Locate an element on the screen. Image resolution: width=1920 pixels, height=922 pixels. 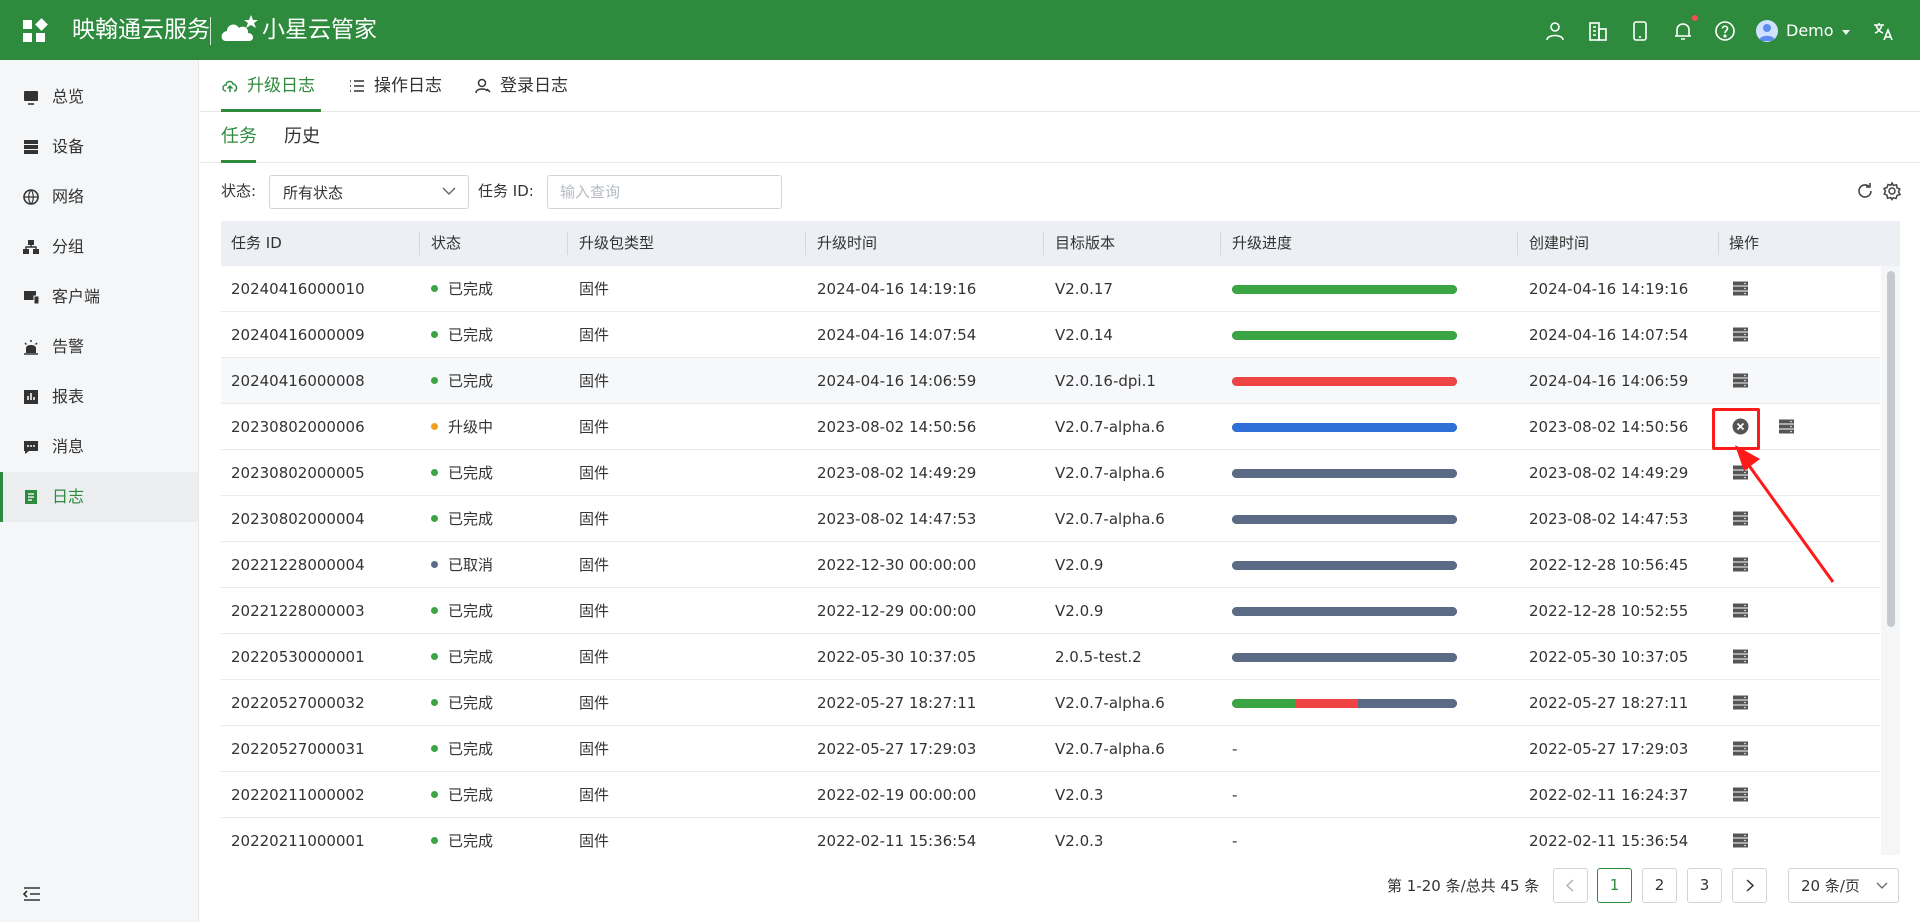
task-id-cell: 20240416000010 is located at coordinates (298, 289).